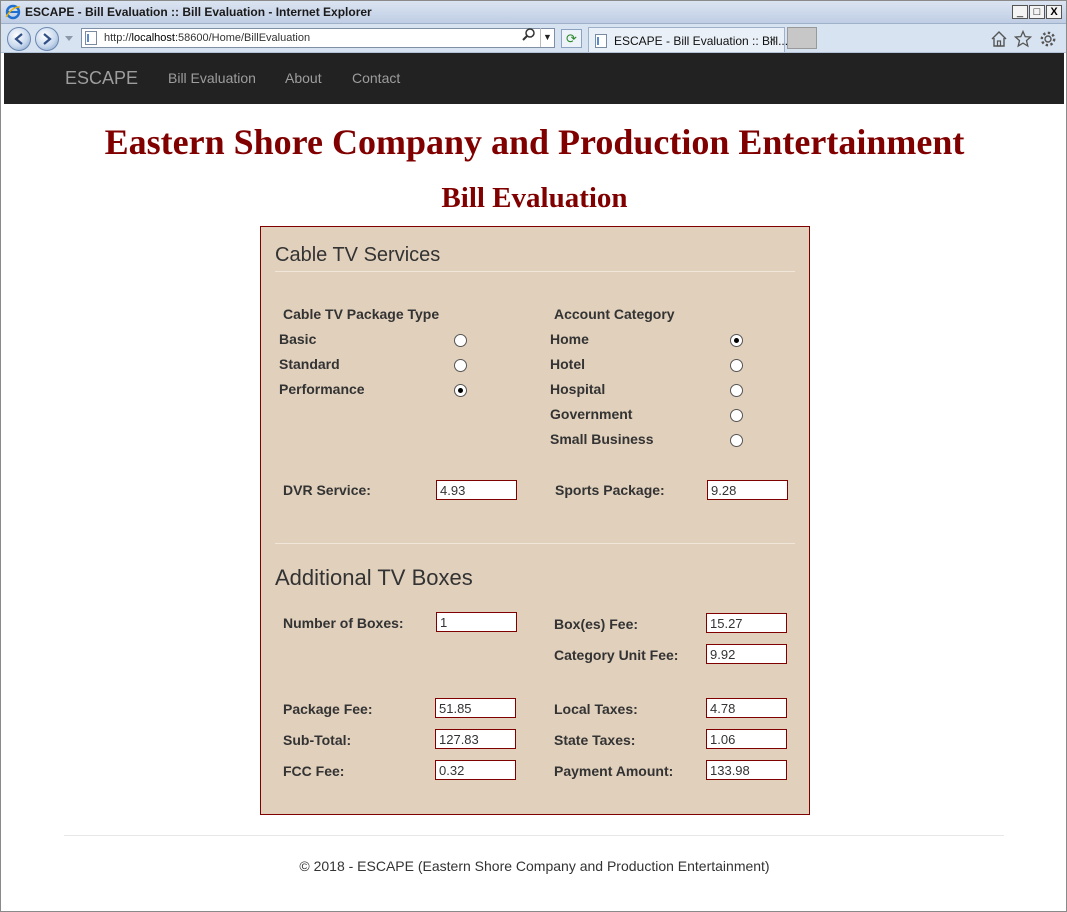  What do you see at coordinates (616, 655) in the screenshot?
I see `category-unit-fee-label: Category Unit Fee:` at bounding box center [616, 655].